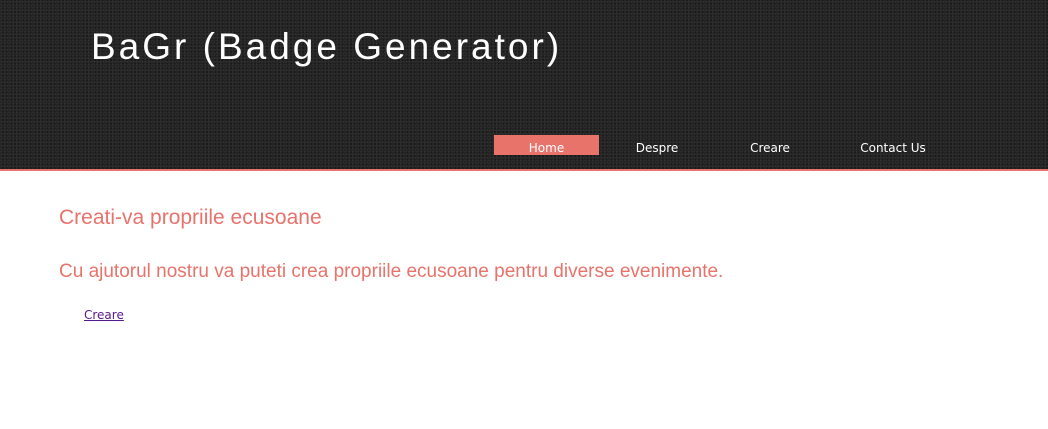  Describe the element at coordinates (770, 145) in the screenshot. I see `nav-item-creare: Creare` at that location.